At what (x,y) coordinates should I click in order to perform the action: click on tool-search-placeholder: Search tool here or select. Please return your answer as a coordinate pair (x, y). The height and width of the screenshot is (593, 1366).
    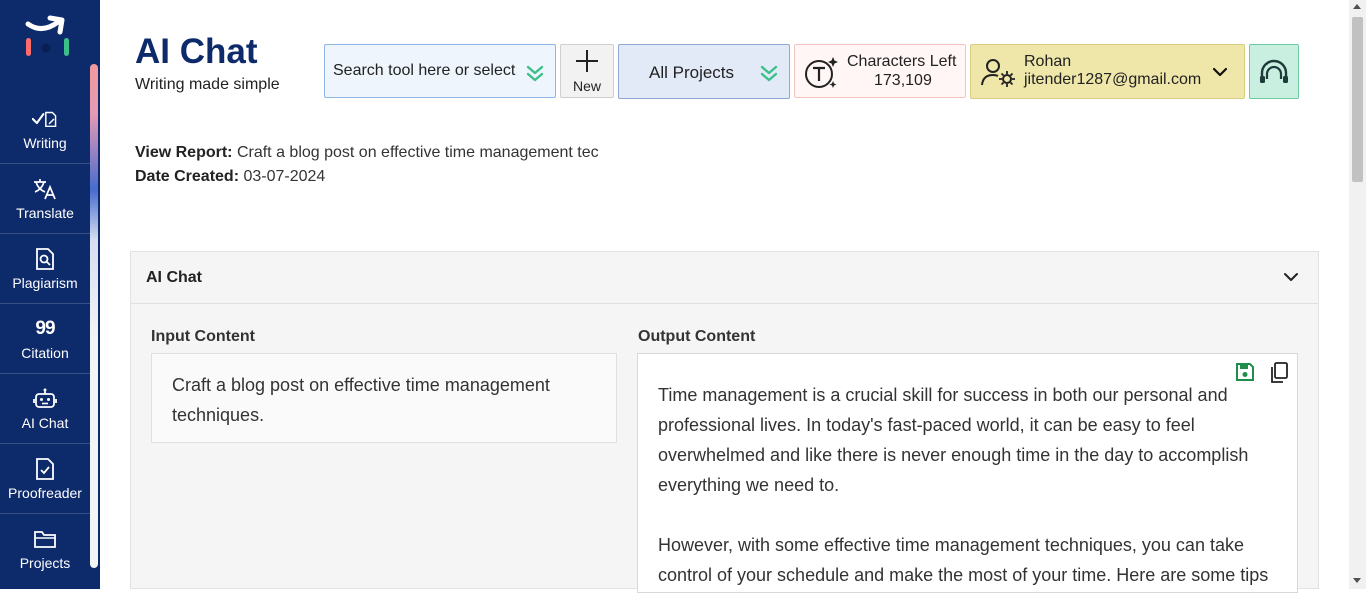
    Looking at the image, I should click on (424, 70).